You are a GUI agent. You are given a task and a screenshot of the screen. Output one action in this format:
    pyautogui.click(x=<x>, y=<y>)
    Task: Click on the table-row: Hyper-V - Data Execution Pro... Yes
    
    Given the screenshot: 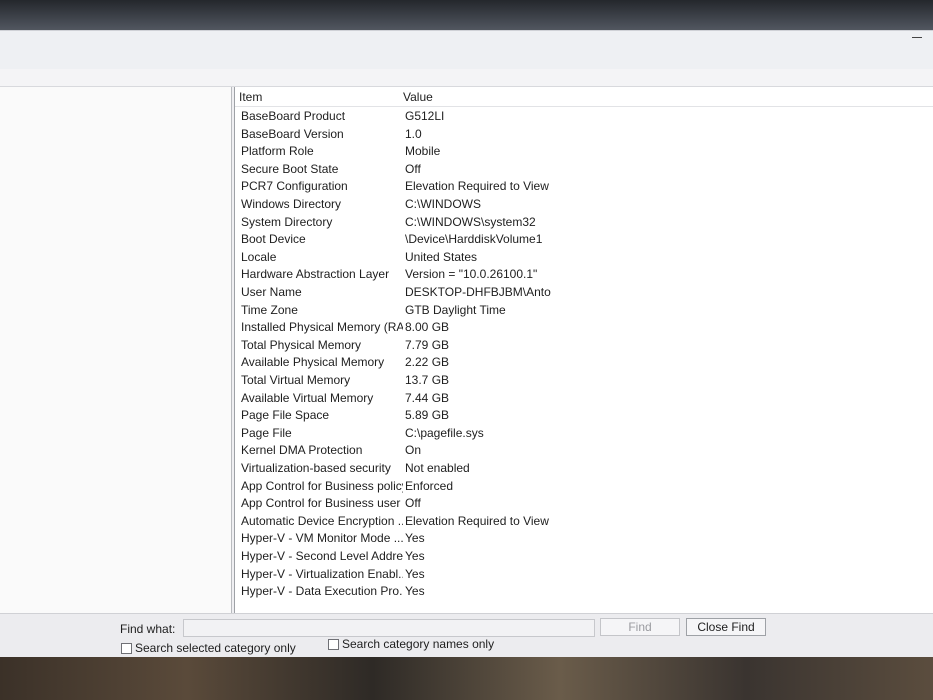 What is the action you would take?
    pyautogui.click(x=584, y=593)
    